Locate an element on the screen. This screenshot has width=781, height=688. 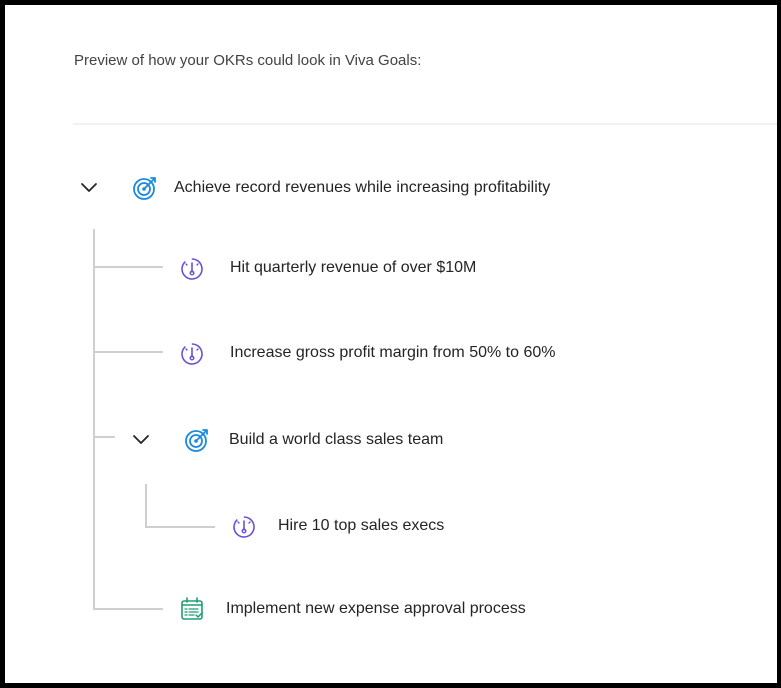
tree-line-sub-vertical is located at coordinates (146, 506).